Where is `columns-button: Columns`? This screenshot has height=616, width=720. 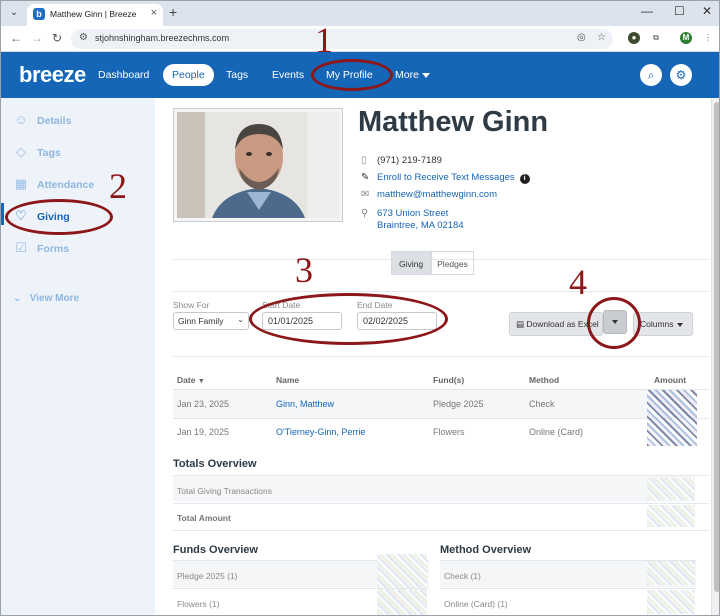
columns-button: Columns is located at coordinates (663, 324).